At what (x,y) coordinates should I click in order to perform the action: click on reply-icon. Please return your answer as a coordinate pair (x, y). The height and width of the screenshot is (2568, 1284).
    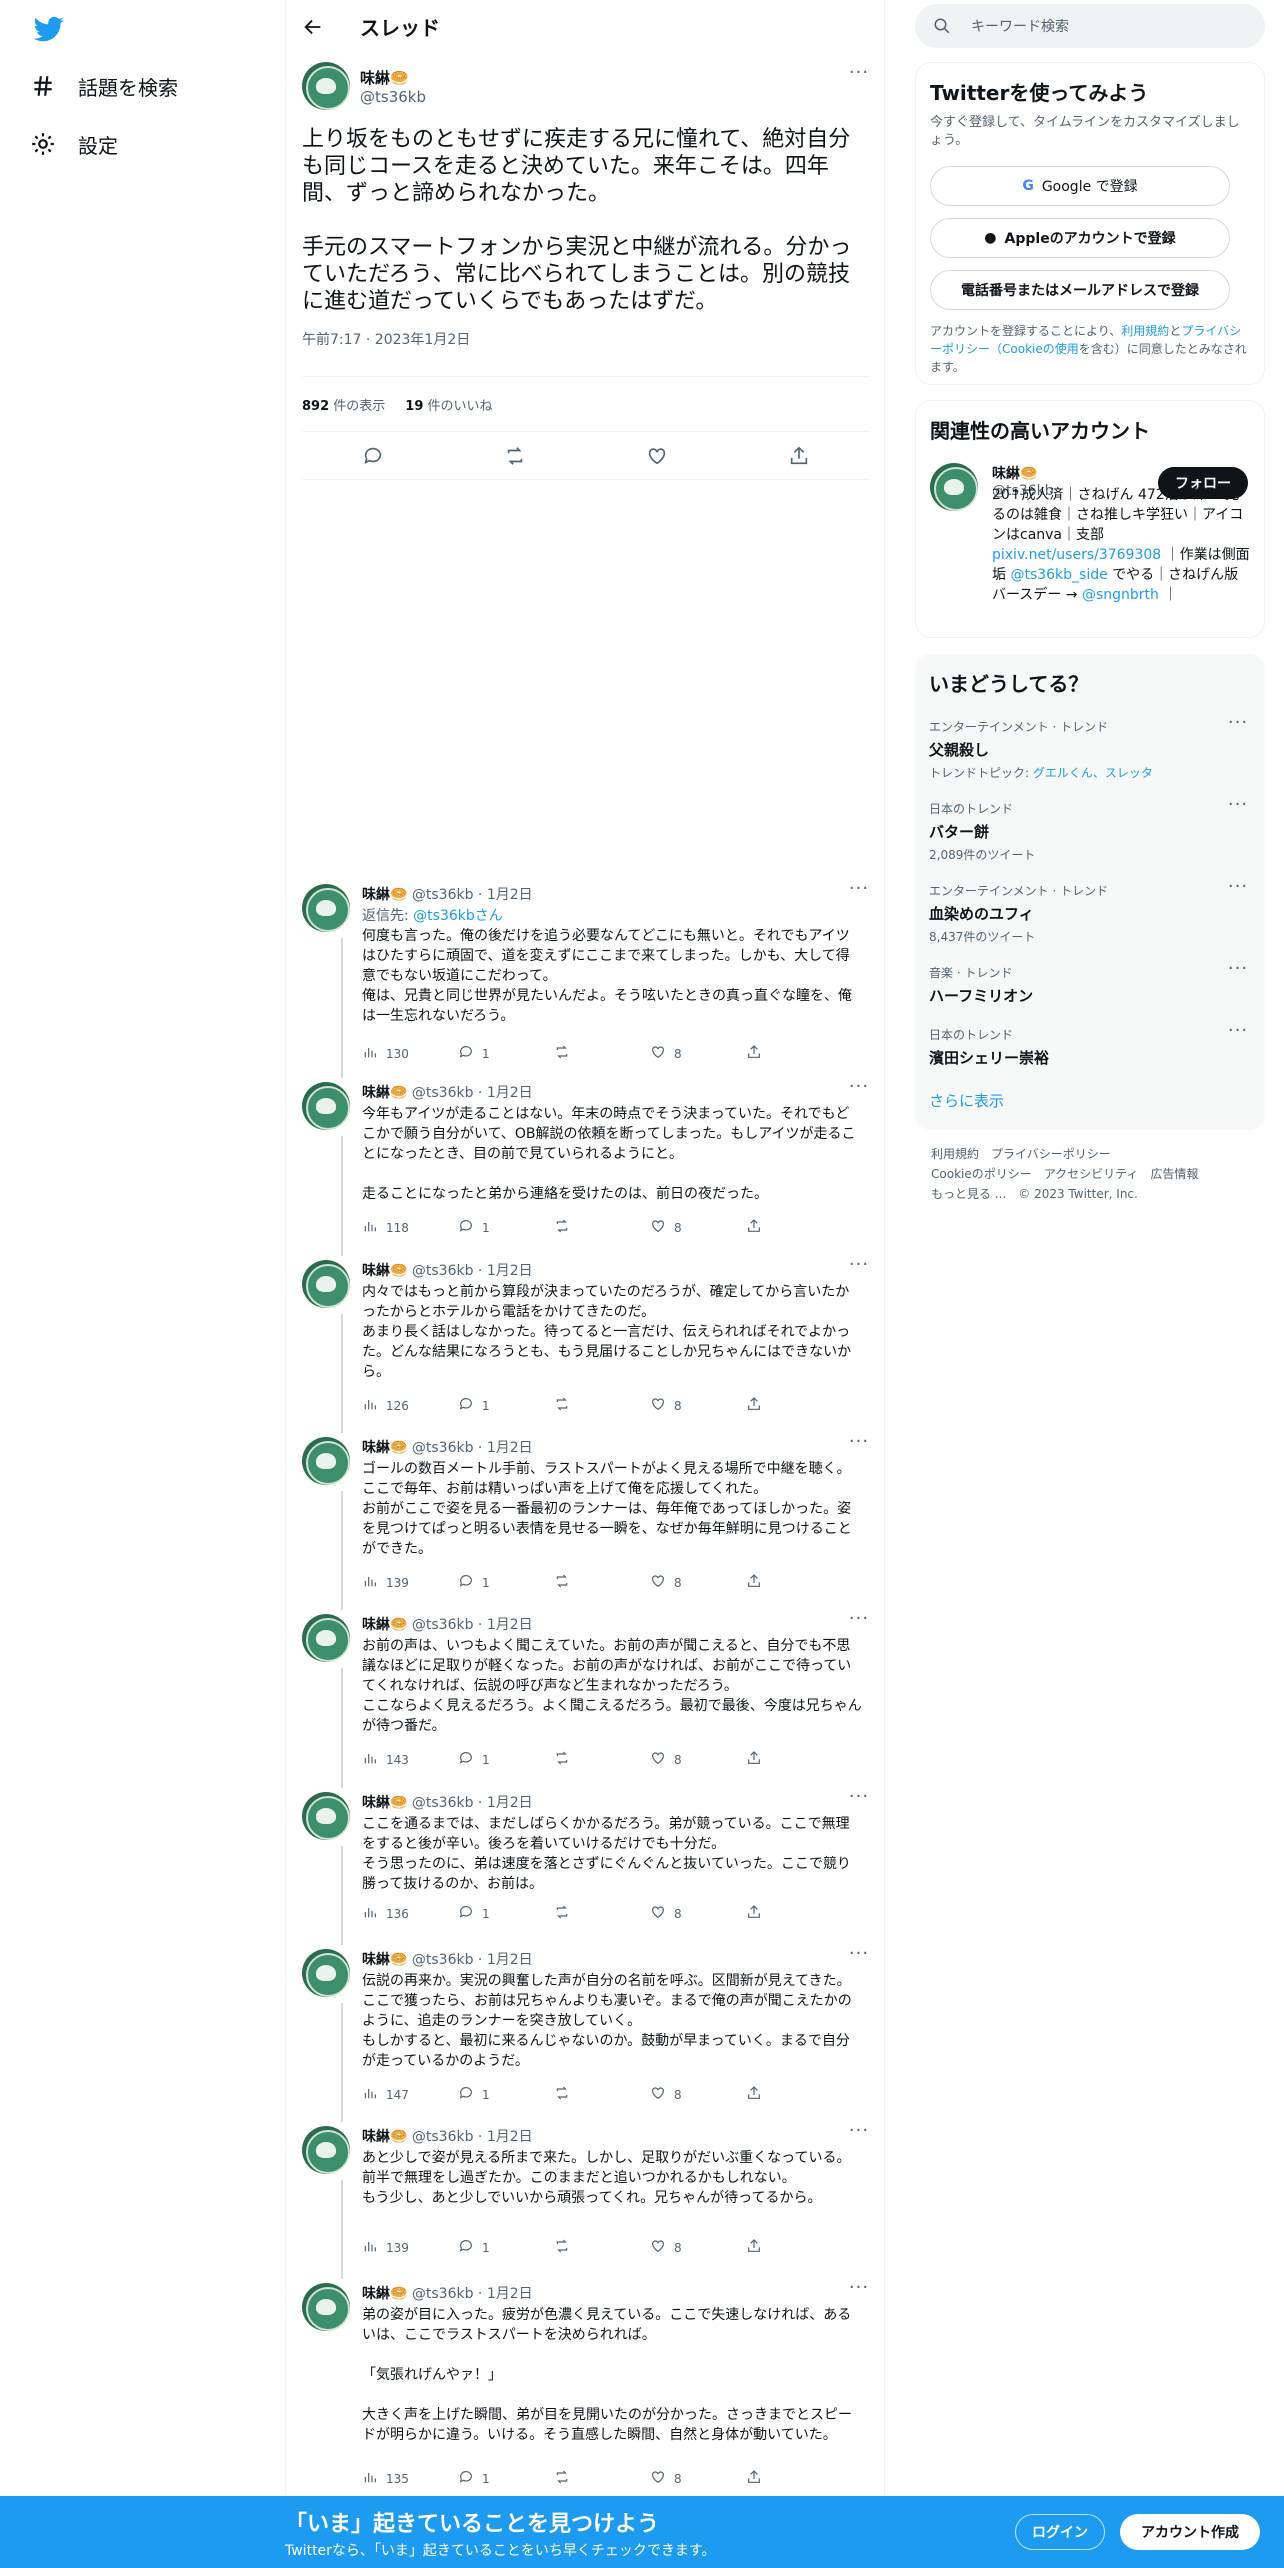
    Looking at the image, I should click on (373, 456).